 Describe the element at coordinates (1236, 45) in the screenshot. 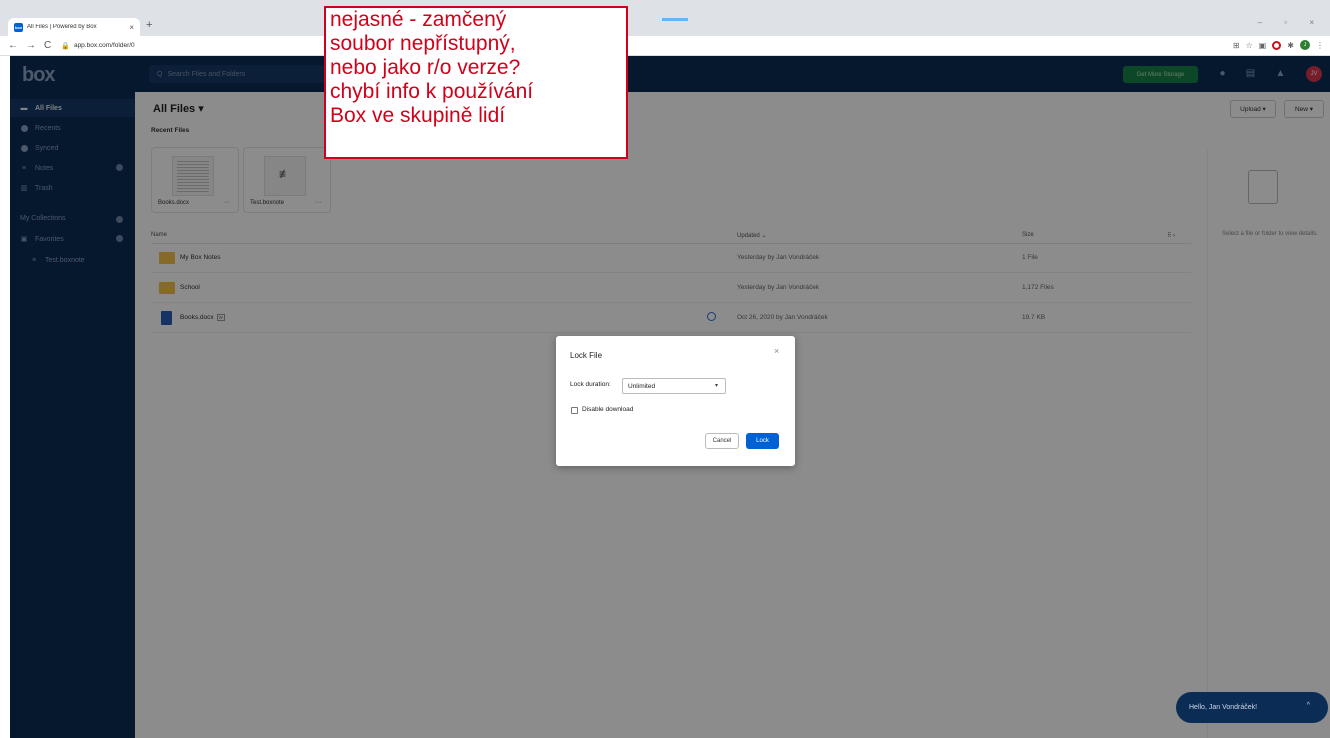

I see `translate-icon: ⊞` at that location.